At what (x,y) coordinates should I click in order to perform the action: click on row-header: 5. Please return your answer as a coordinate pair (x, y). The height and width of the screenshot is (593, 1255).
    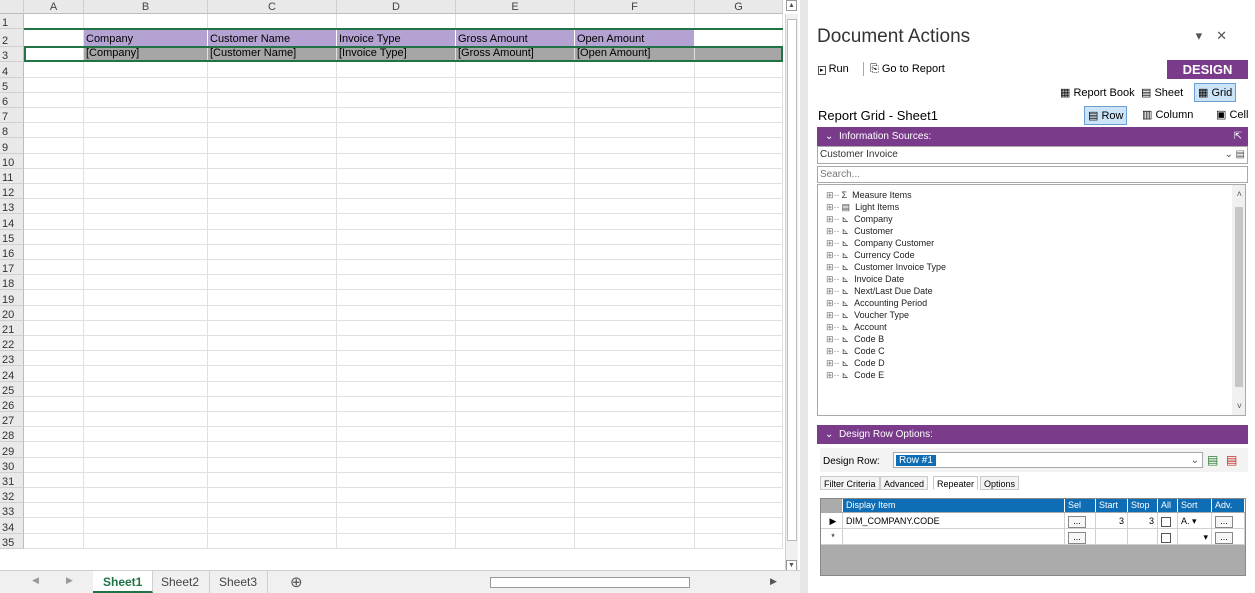
    Looking at the image, I should click on (12, 85).